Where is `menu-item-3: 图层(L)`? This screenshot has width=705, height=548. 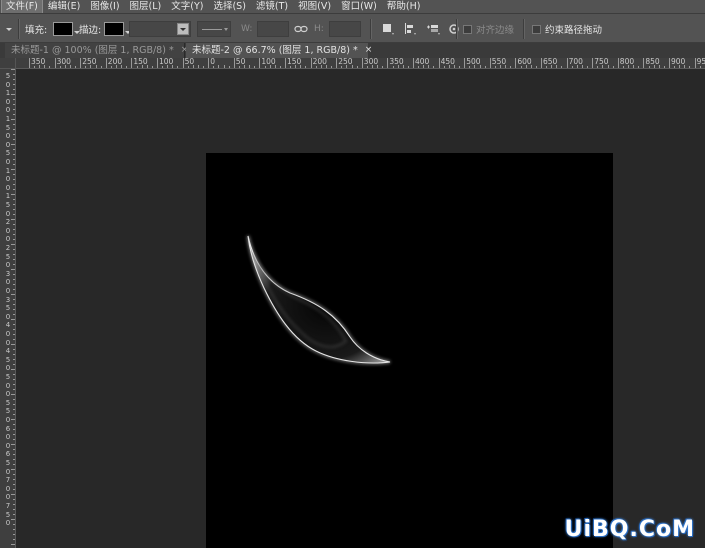 menu-item-3: 图层(L) is located at coordinates (146, 6).